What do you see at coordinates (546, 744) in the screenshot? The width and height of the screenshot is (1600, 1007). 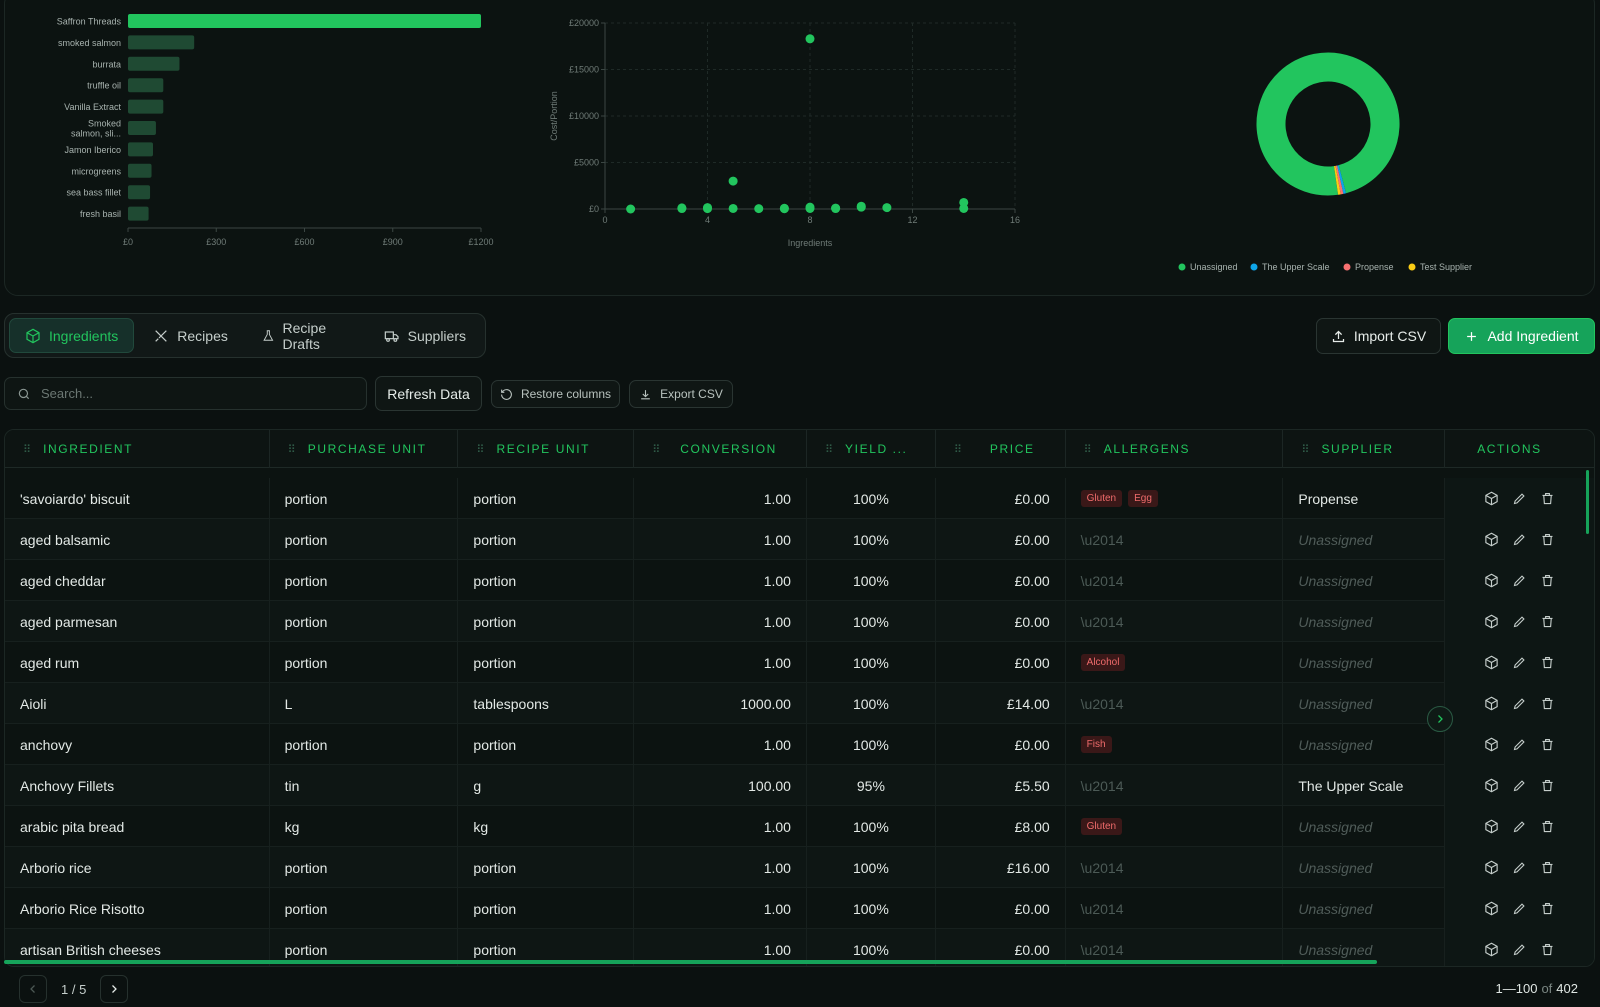 I see `recipe-unit-cell: portion` at bounding box center [546, 744].